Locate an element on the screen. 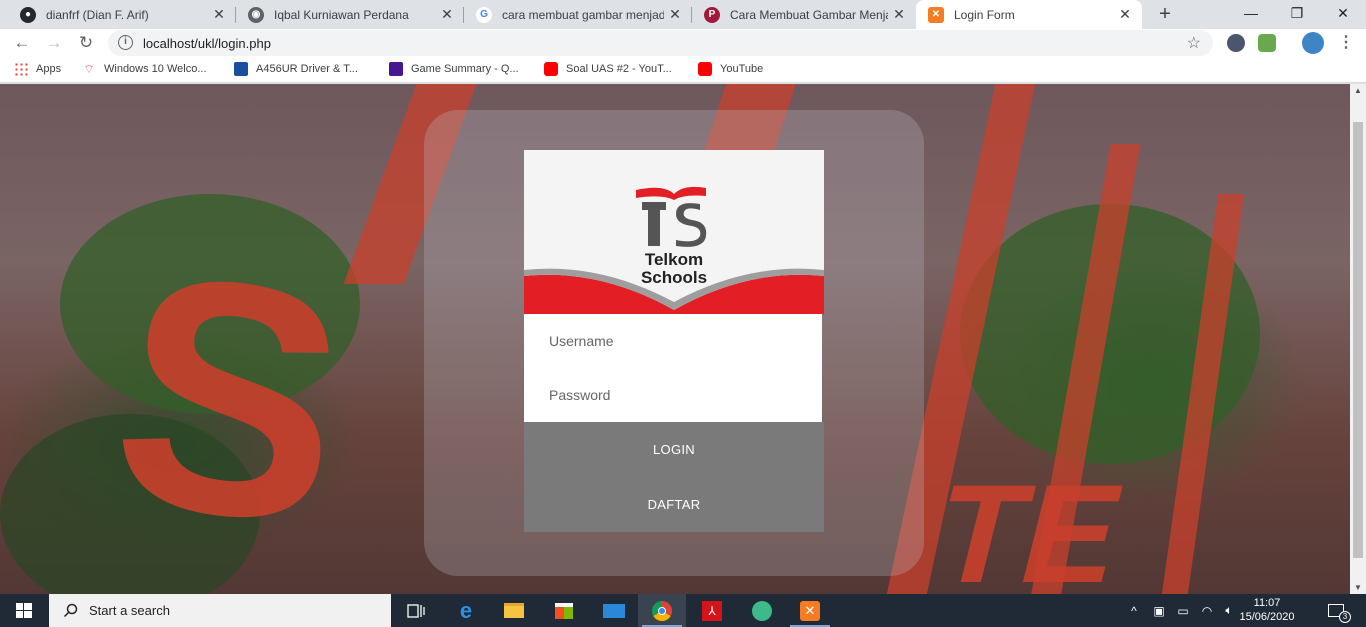 The width and height of the screenshot is (1366, 627). bookmark-label: Apps is located at coordinates (49, 69).